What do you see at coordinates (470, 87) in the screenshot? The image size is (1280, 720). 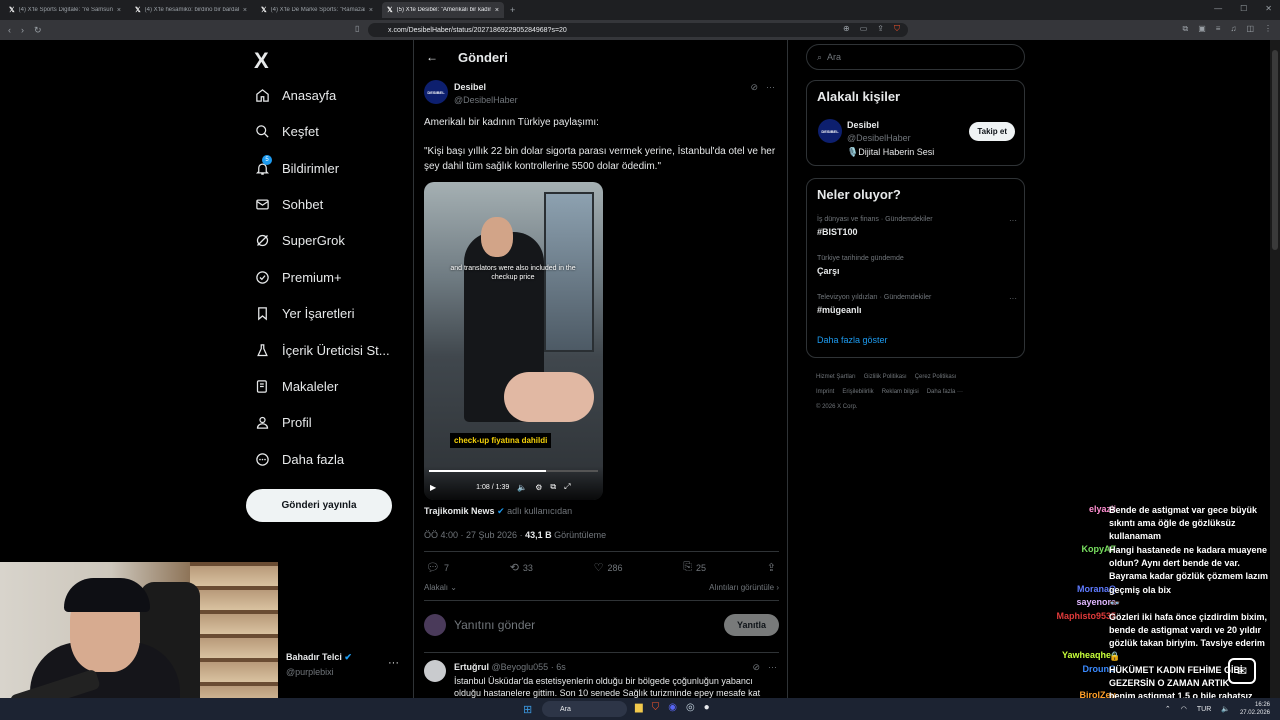 I see `author-name: Desibel` at bounding box center [470, 87].